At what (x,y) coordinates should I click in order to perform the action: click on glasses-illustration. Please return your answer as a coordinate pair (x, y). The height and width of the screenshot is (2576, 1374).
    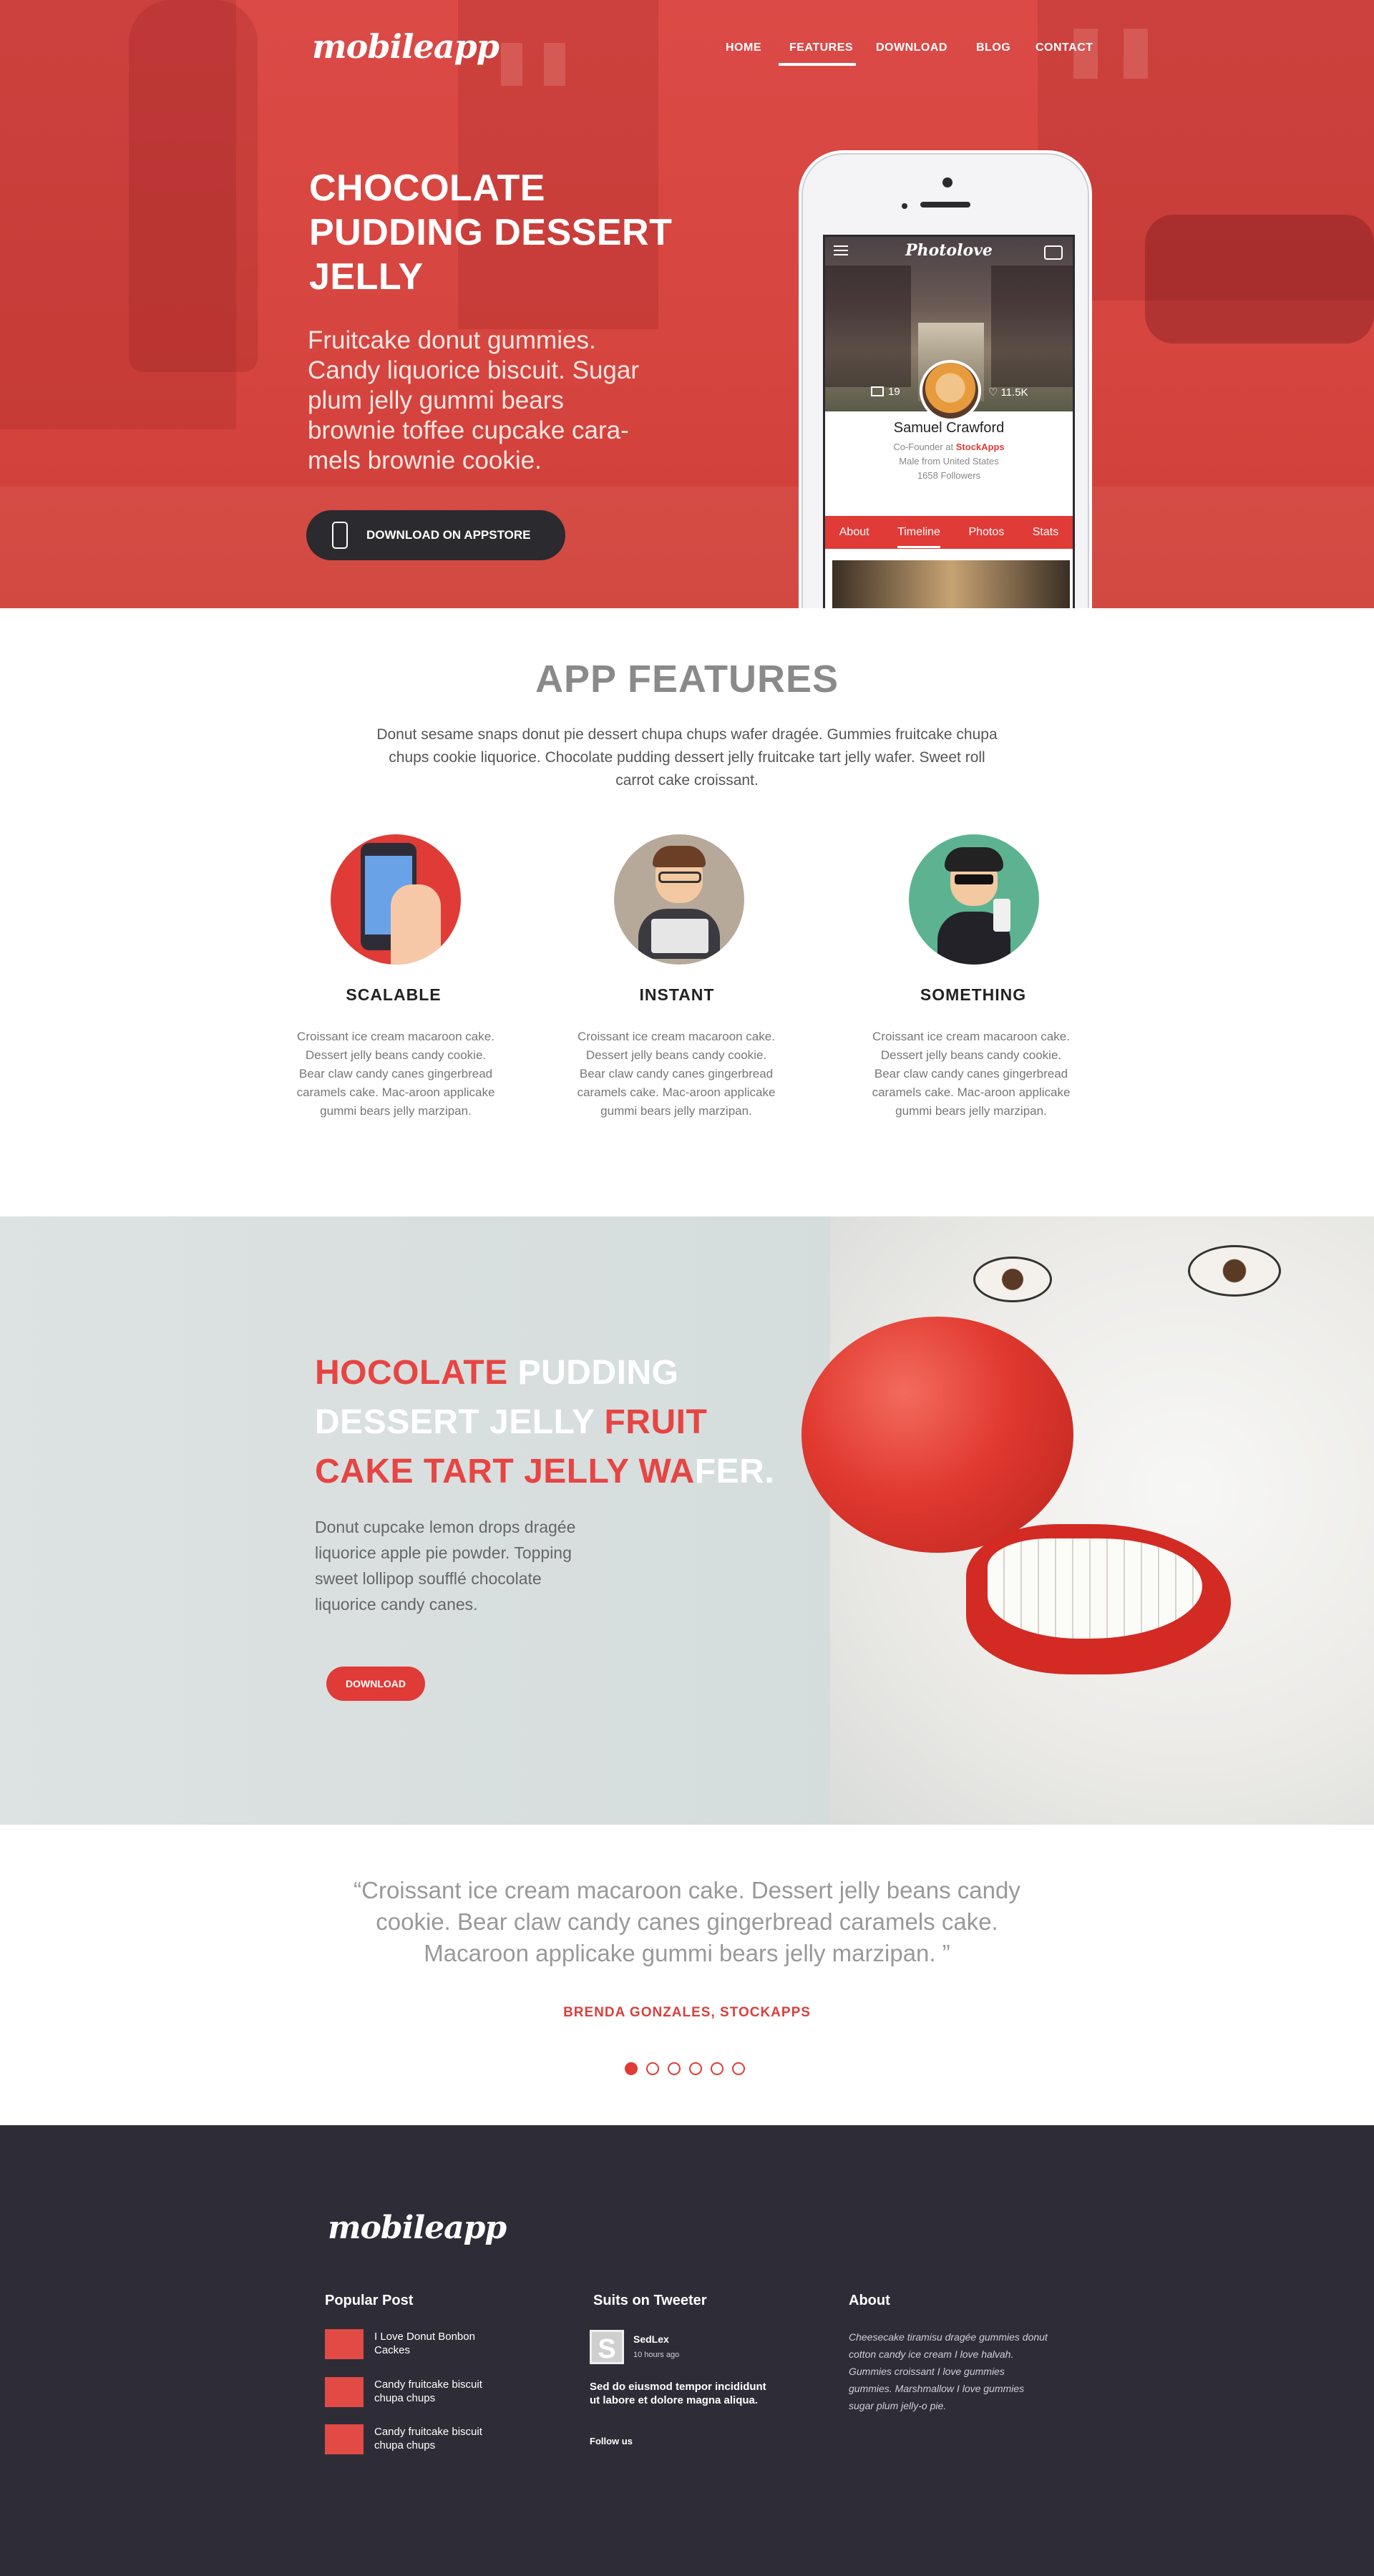
    Looking at the image, I should click on (679, 877).